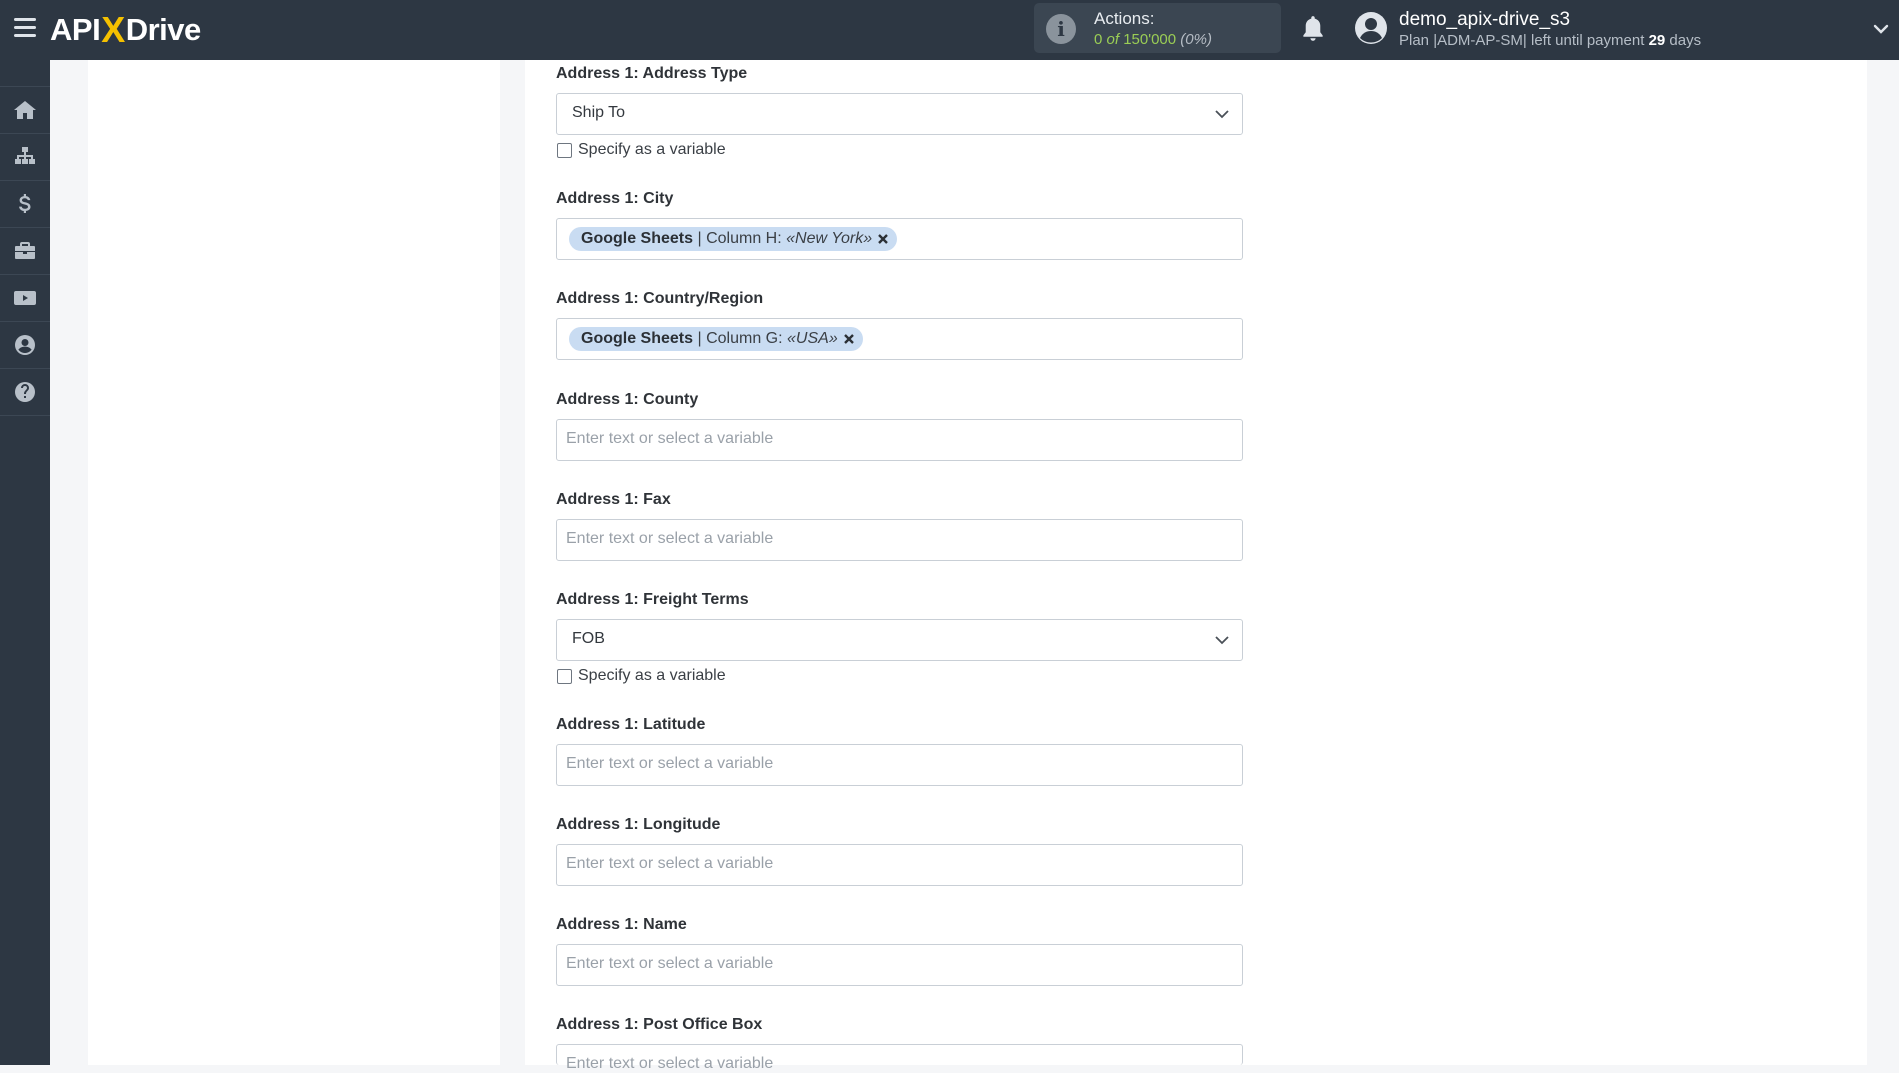 Image resolution: width=1899 pixels, height=1073 pixels. I want to click on actions-percent: (0%), so click(1196, 39).